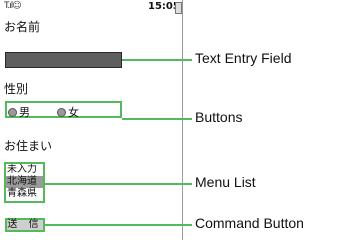  Describe the element at coordinates (225, 182) in the screenshot. I see `annotation-menu-list: Menu List` at that location.